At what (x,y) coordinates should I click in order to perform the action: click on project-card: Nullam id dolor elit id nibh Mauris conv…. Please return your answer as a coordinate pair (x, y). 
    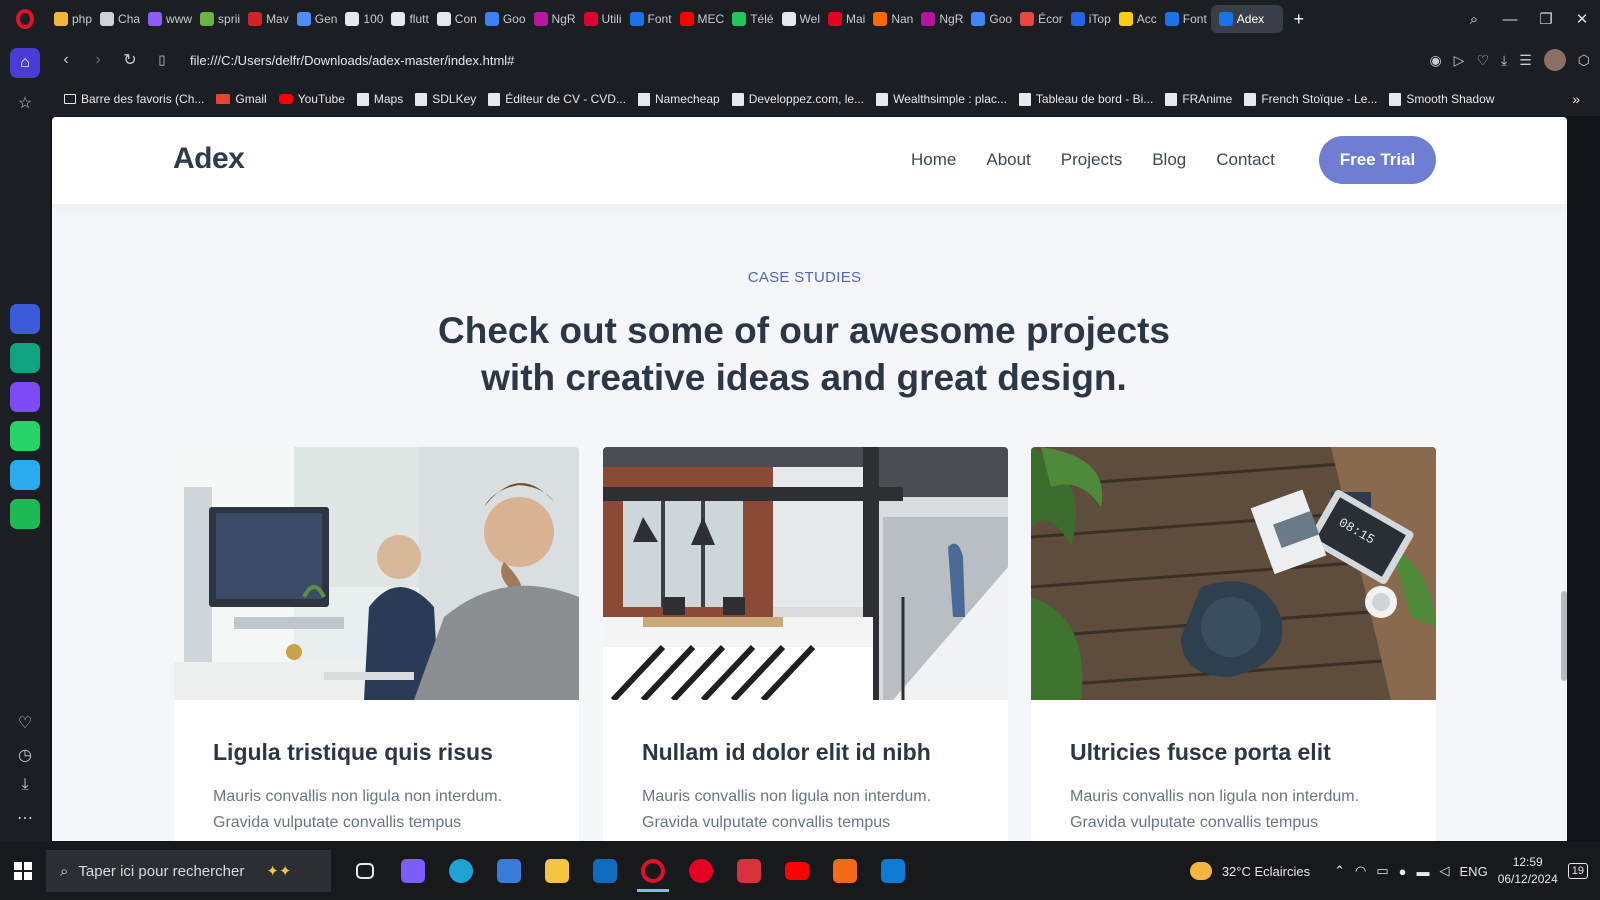
    Looking at the image, I should click on (805, 644).